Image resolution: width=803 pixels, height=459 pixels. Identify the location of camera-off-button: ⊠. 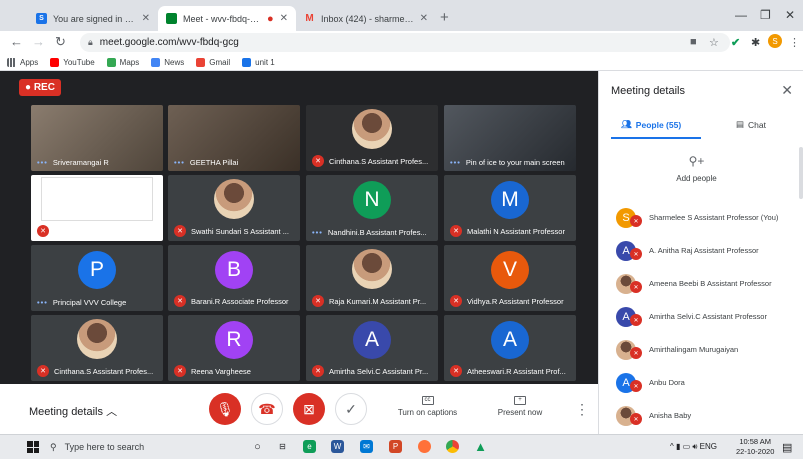
(309, 409).